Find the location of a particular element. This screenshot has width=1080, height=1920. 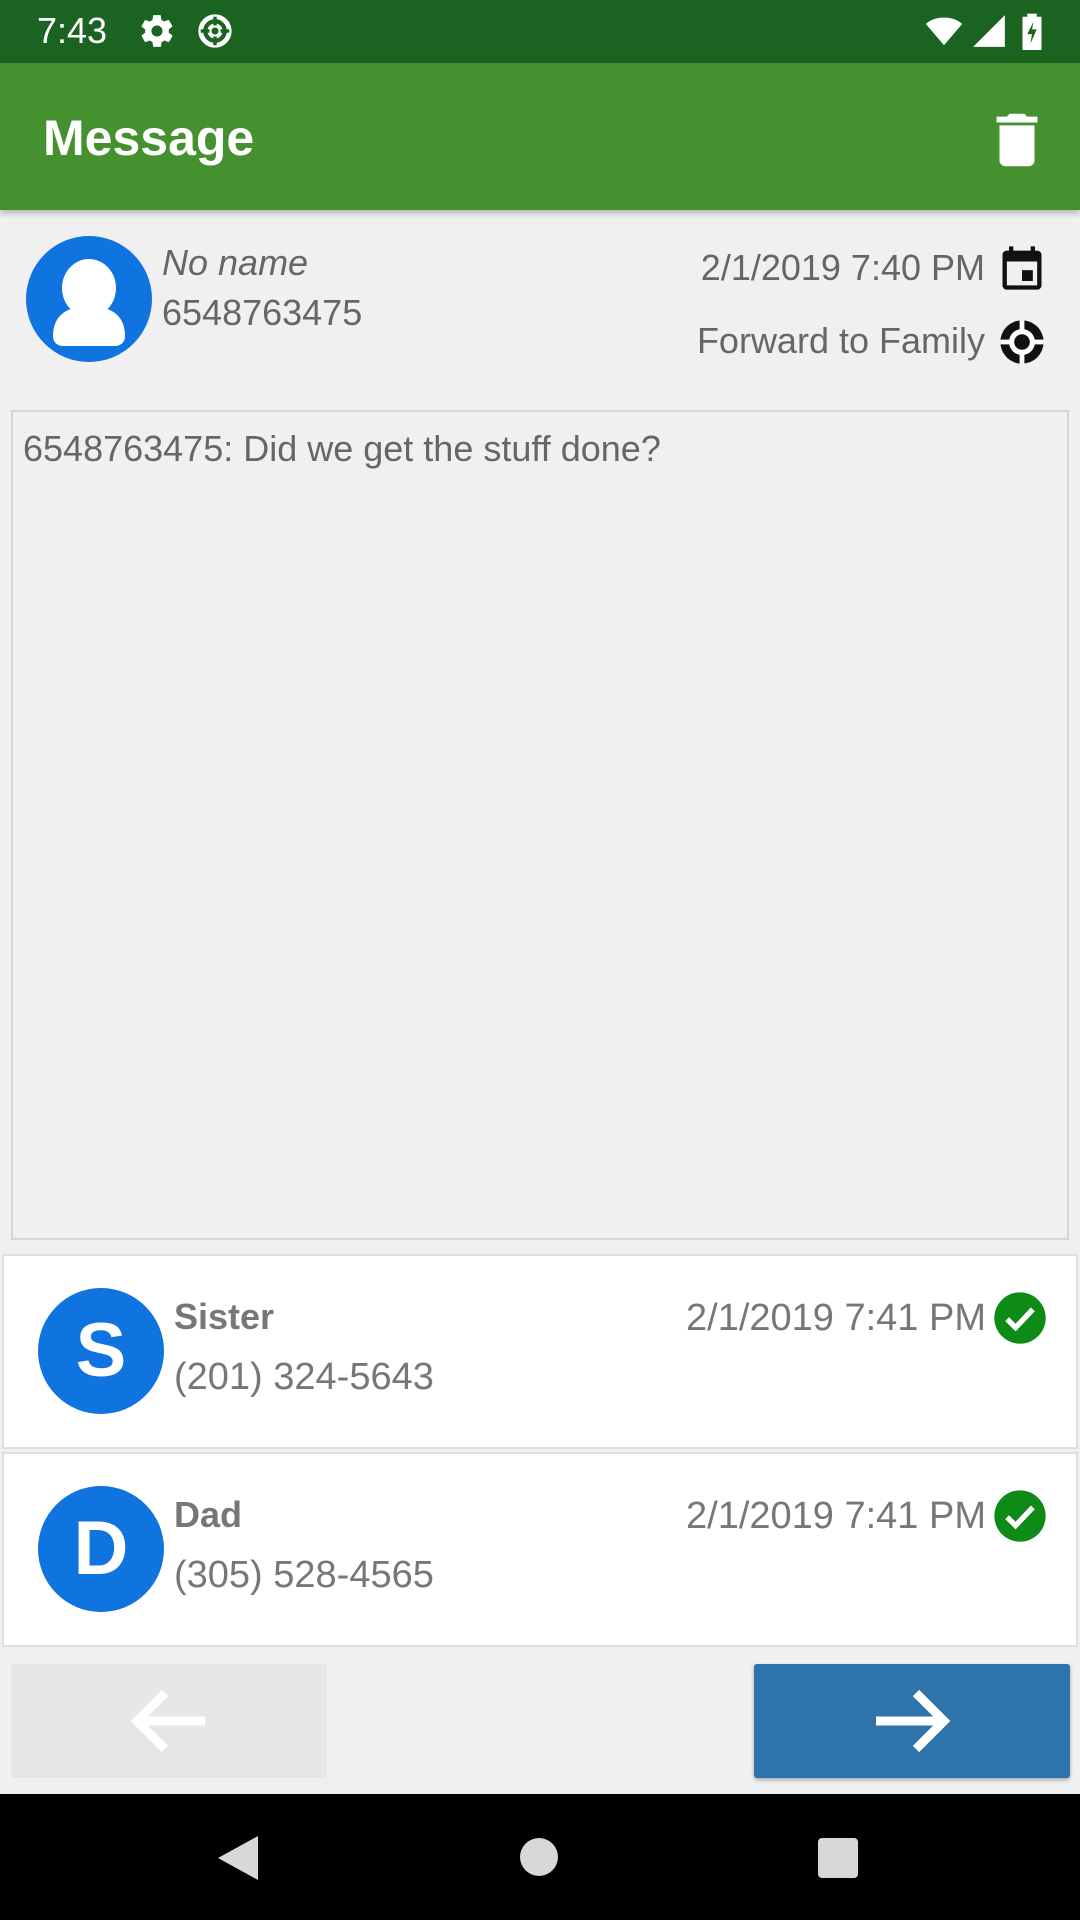

sender-name: No name is located at coordinates (235, 262).